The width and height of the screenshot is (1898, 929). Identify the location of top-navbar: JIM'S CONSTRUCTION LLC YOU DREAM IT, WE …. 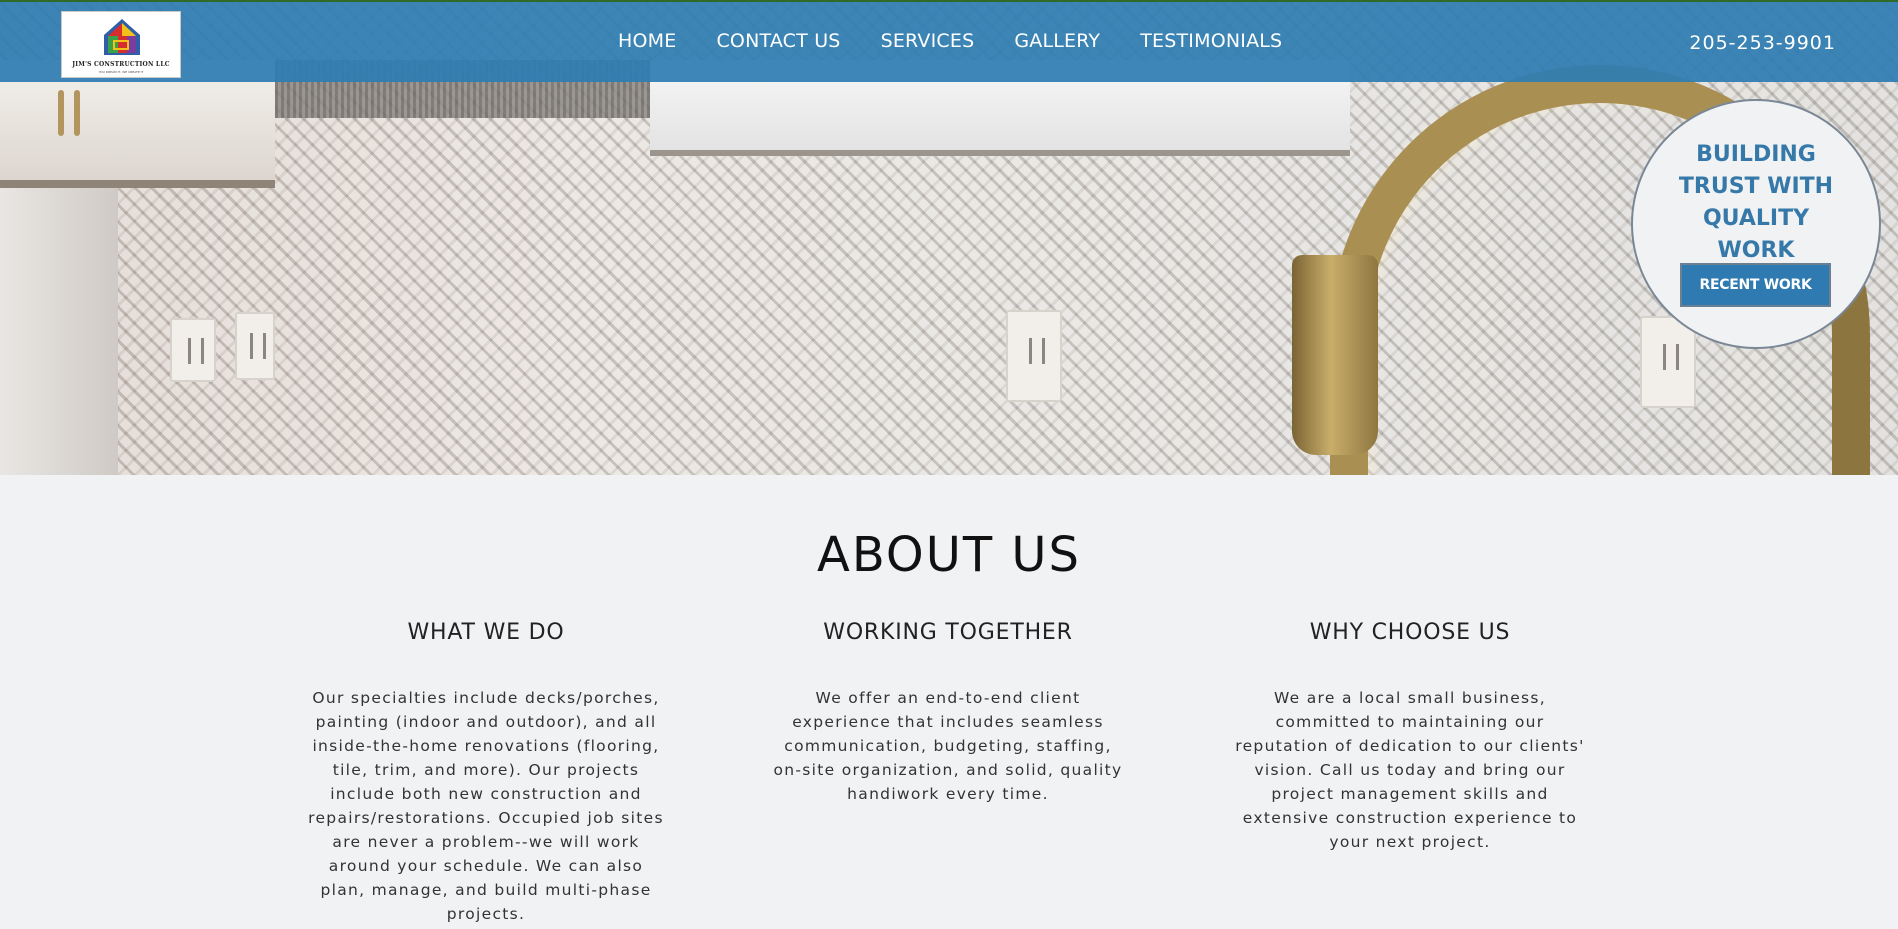
(949, 41).